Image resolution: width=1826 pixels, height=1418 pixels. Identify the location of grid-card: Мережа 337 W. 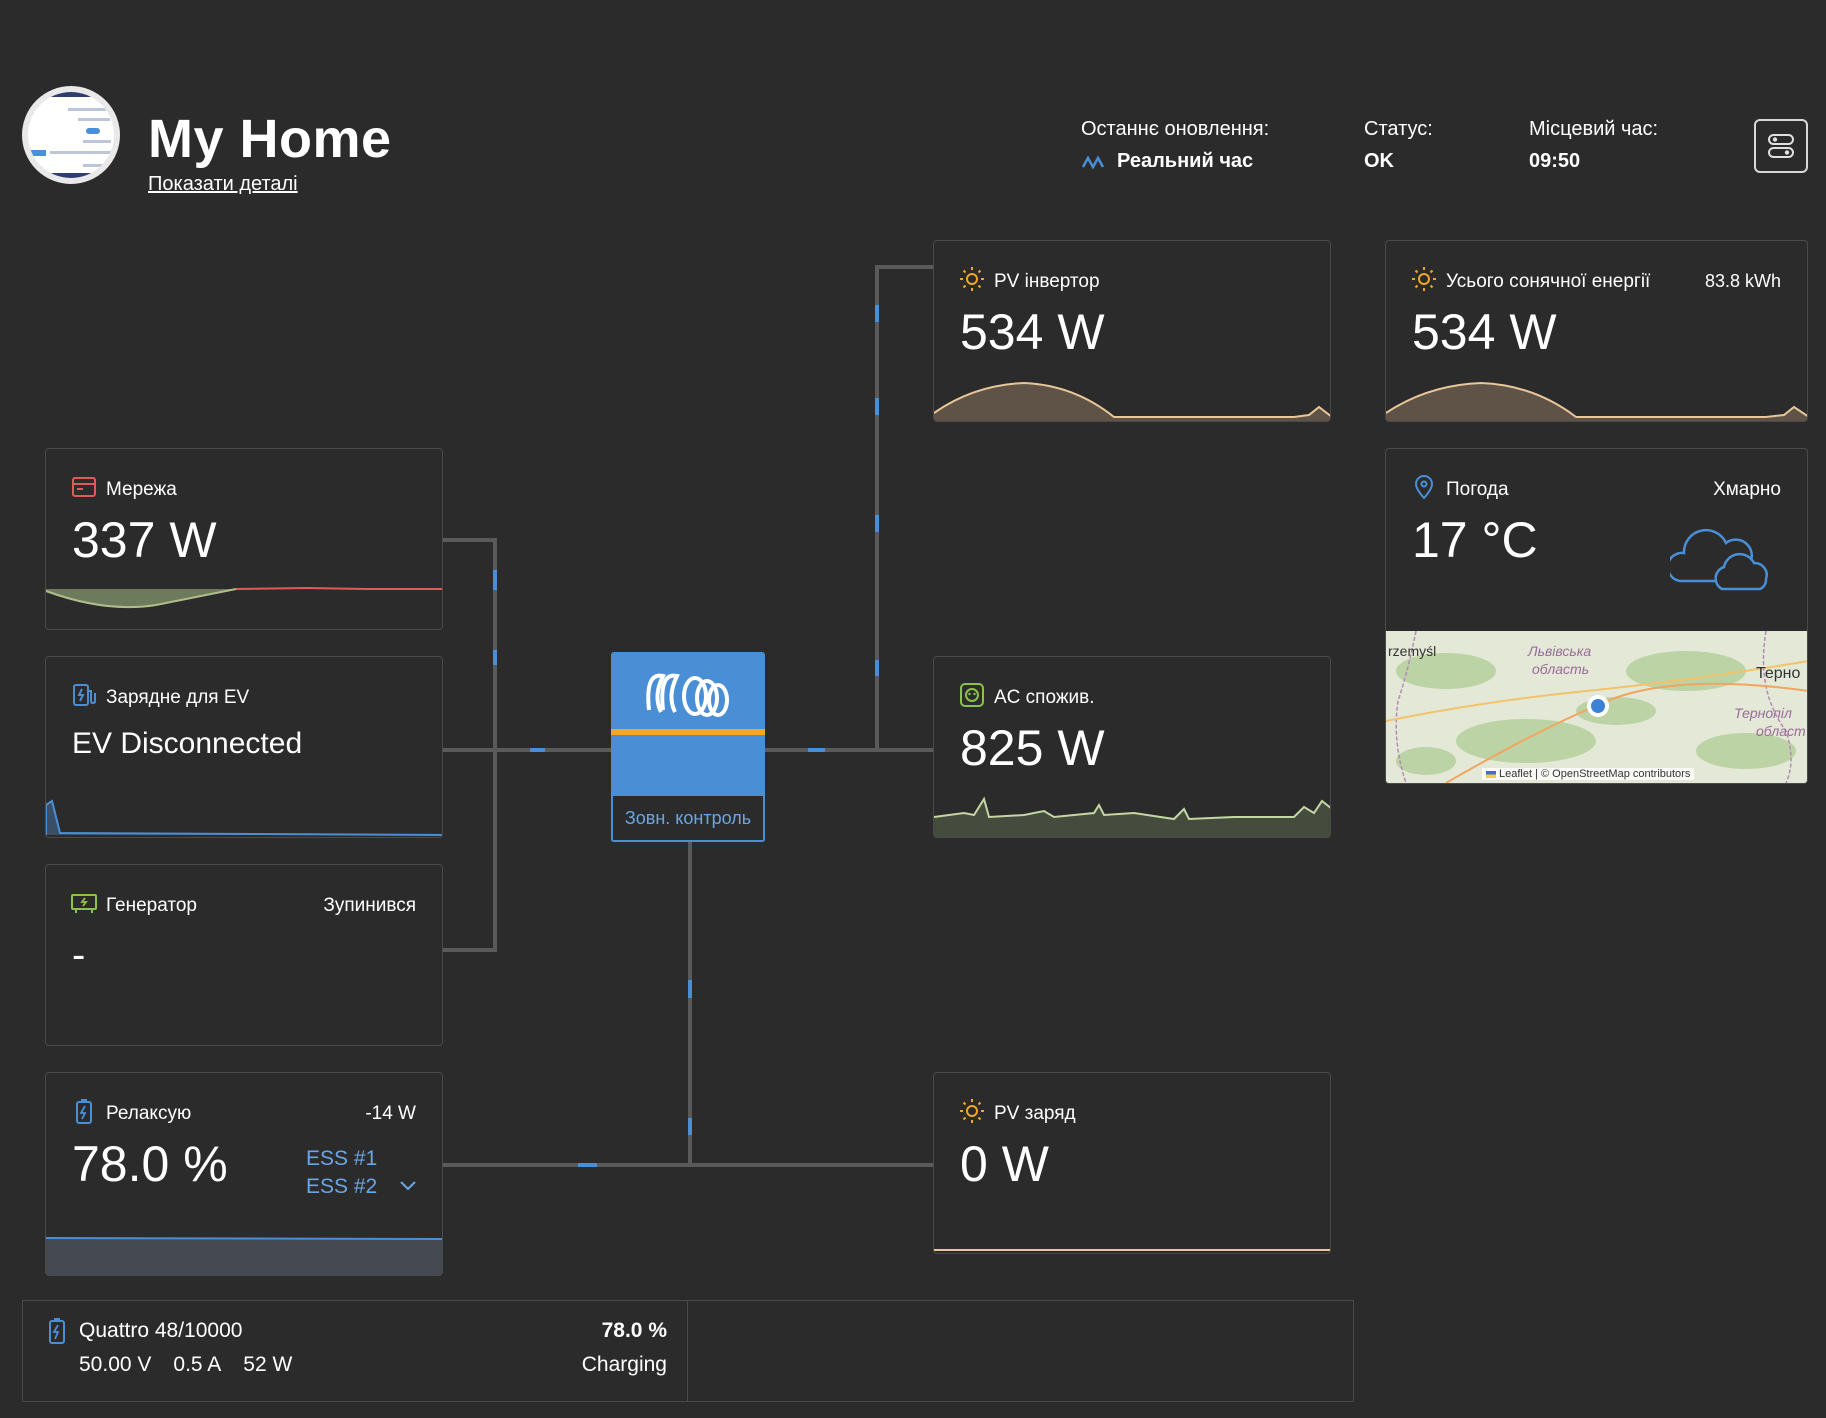
(244, 539).